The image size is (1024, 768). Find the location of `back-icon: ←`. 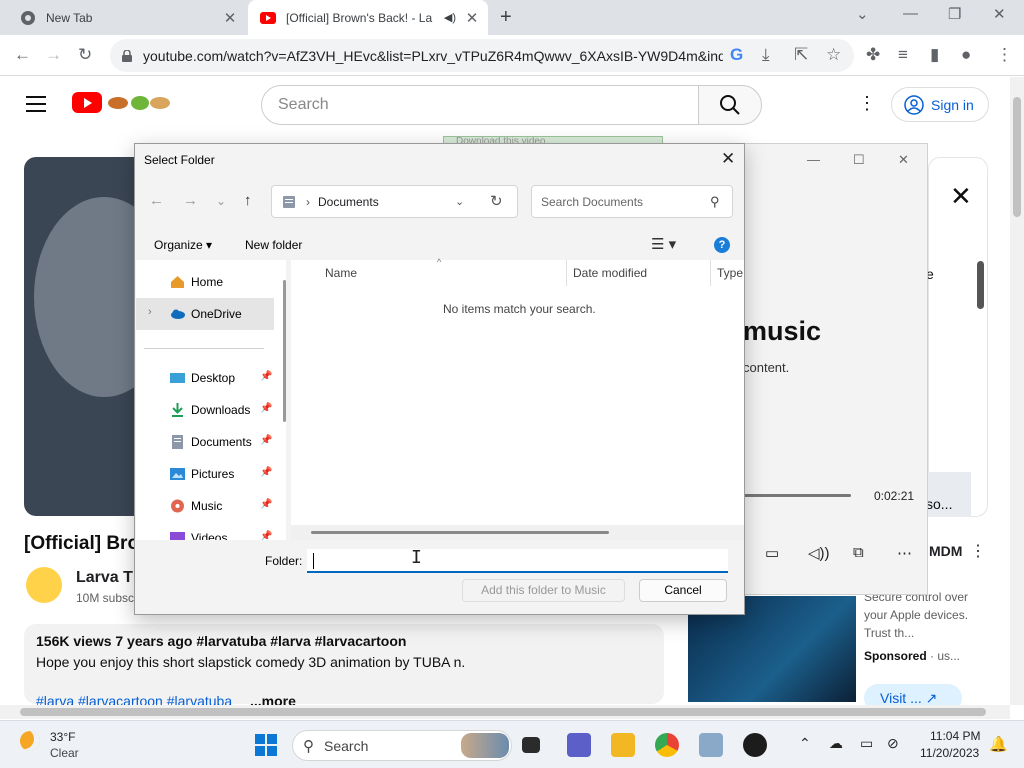

back-icon: ← is located at coordinates (22, 55).